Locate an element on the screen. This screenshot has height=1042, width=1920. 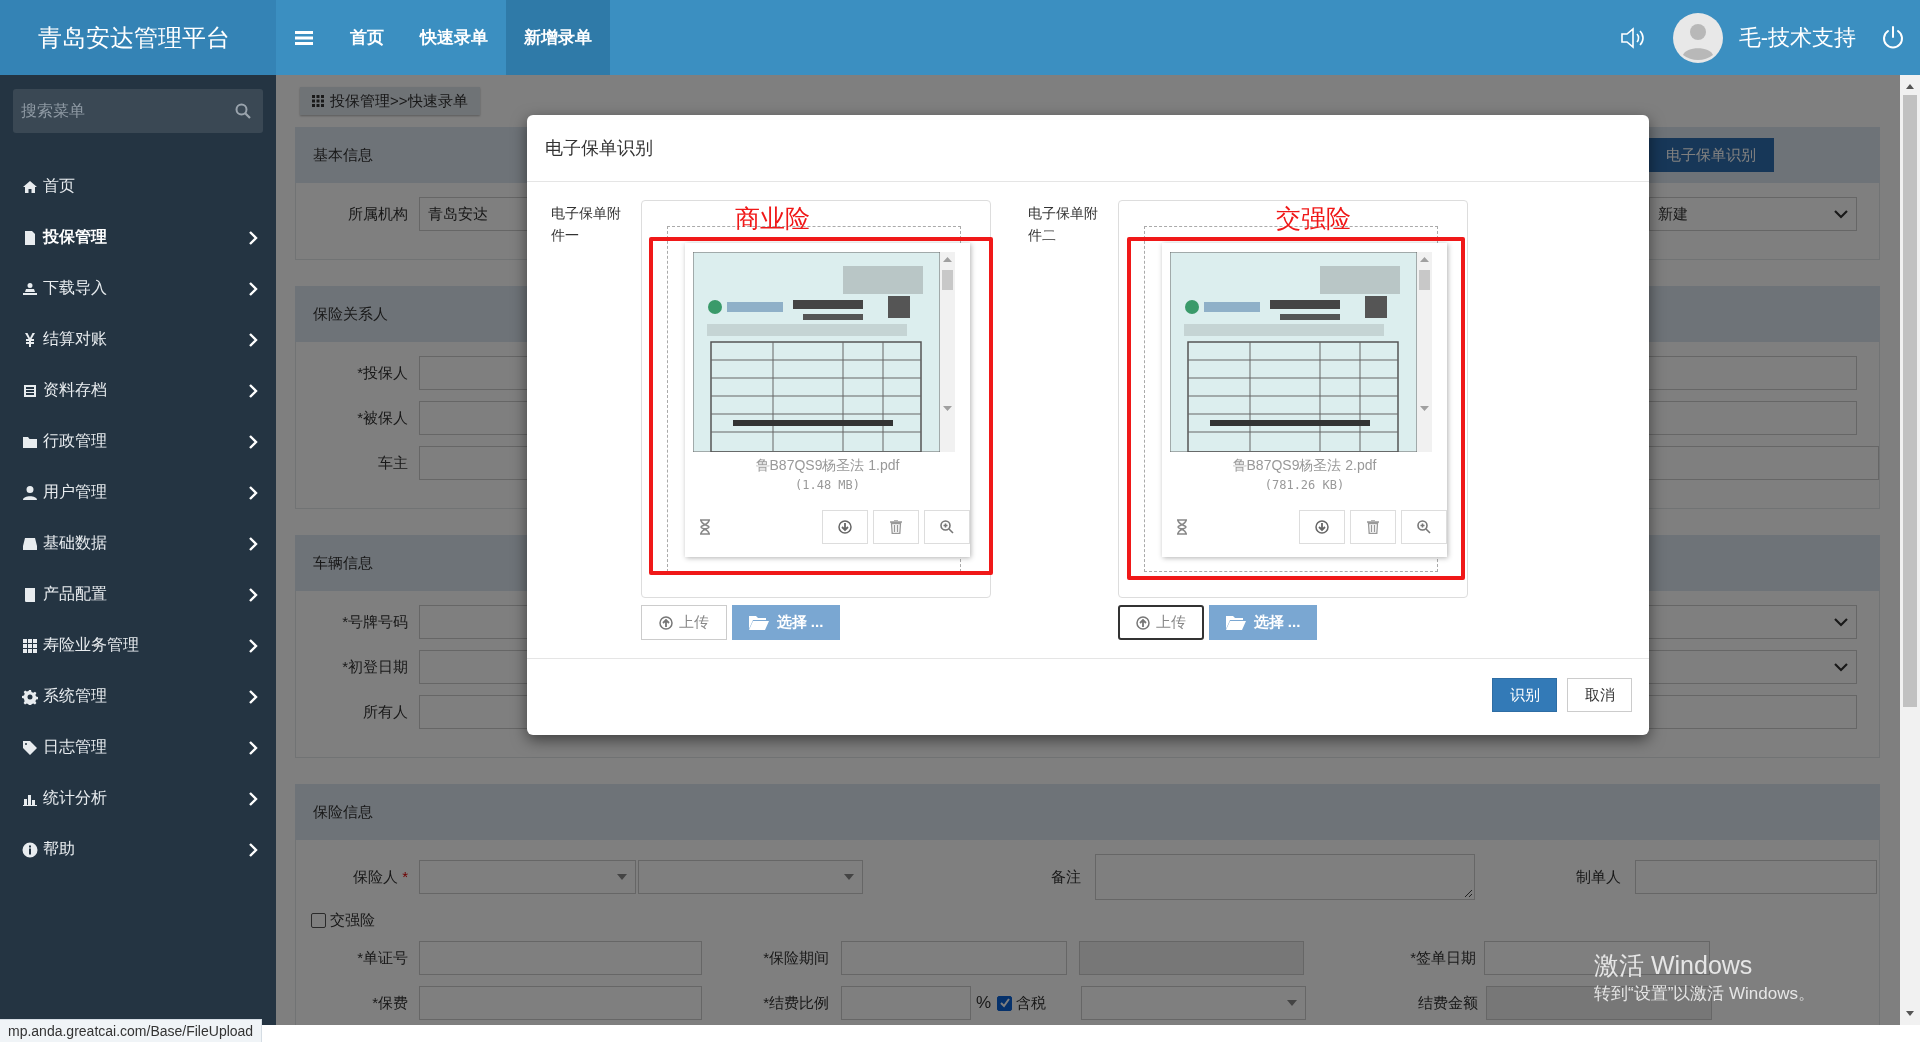
activation-watermark-hint: 转到“设置”以激活 Windows。 is located at coordinates (1704, 994).